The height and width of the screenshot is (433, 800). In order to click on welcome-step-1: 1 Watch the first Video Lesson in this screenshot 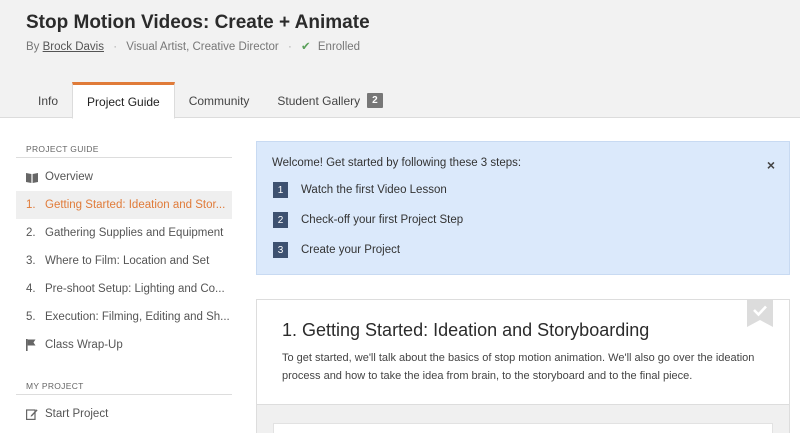, I will do `click(360, 190)`.